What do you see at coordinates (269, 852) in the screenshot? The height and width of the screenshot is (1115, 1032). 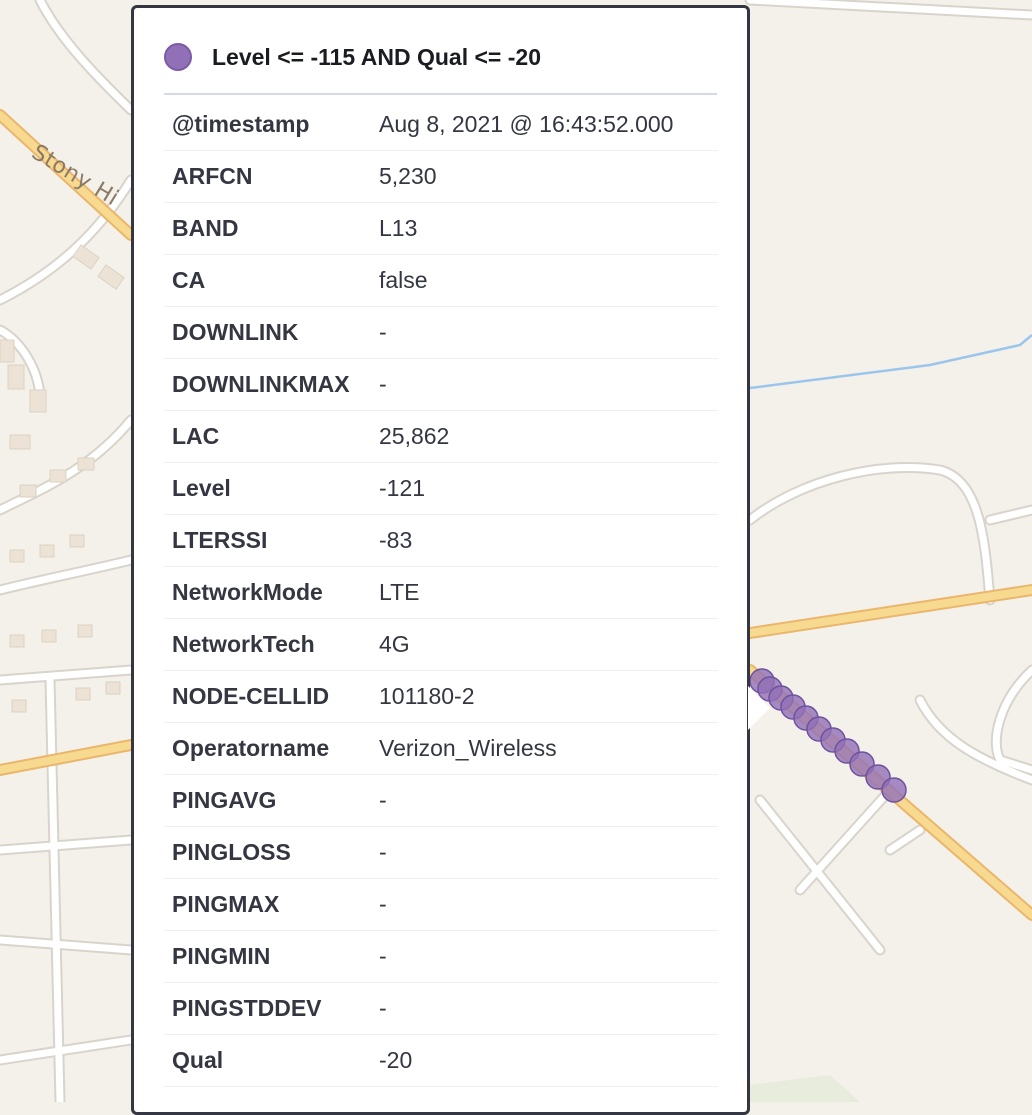 I see `property-key: PINGLOSS` at bounding box center [269, 852].